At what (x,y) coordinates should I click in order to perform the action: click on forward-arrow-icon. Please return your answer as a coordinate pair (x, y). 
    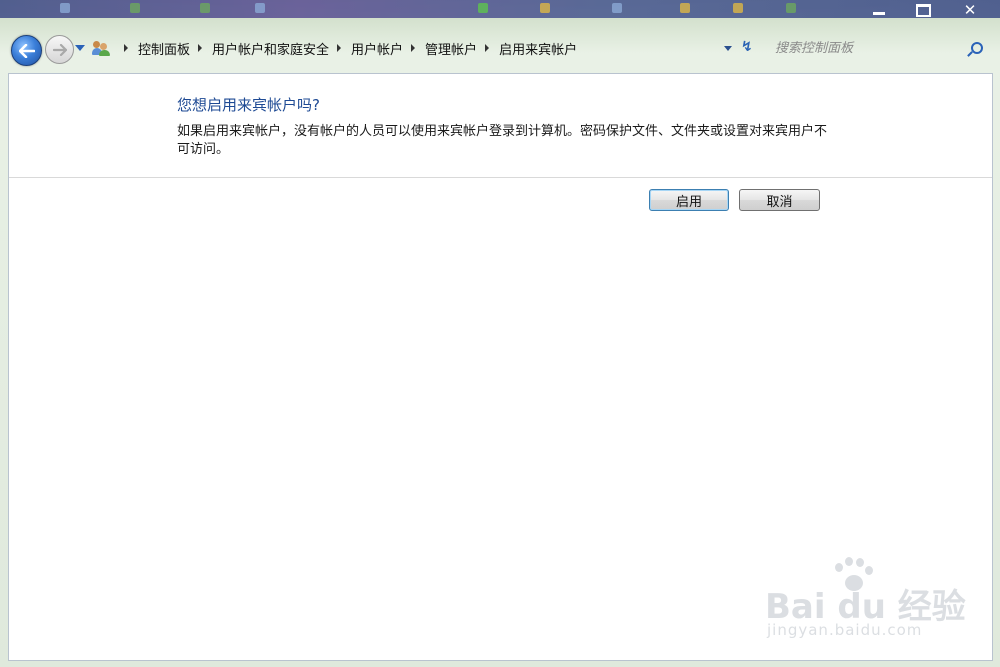
    Looking at the image, I should click on (59, 49).